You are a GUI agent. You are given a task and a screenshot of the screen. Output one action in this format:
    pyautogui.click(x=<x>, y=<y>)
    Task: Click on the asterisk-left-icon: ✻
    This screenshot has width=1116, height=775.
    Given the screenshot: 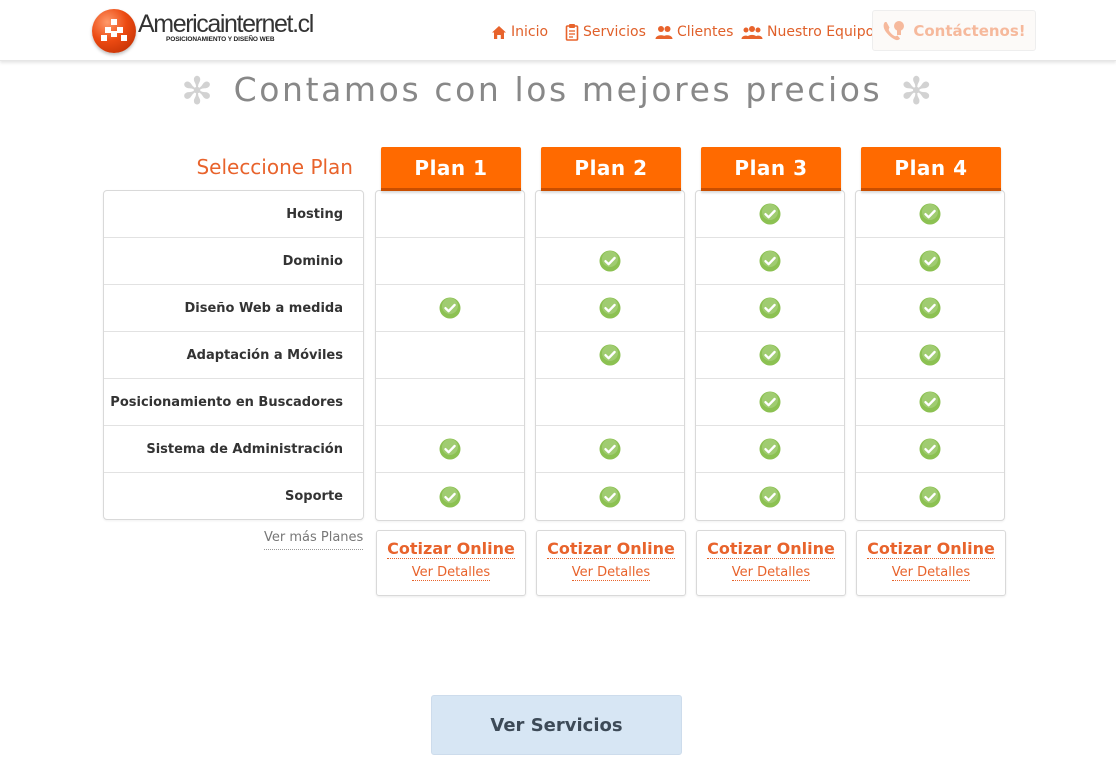 What is the action you would take?
    pyautogui.click(x=198, y=91)
    